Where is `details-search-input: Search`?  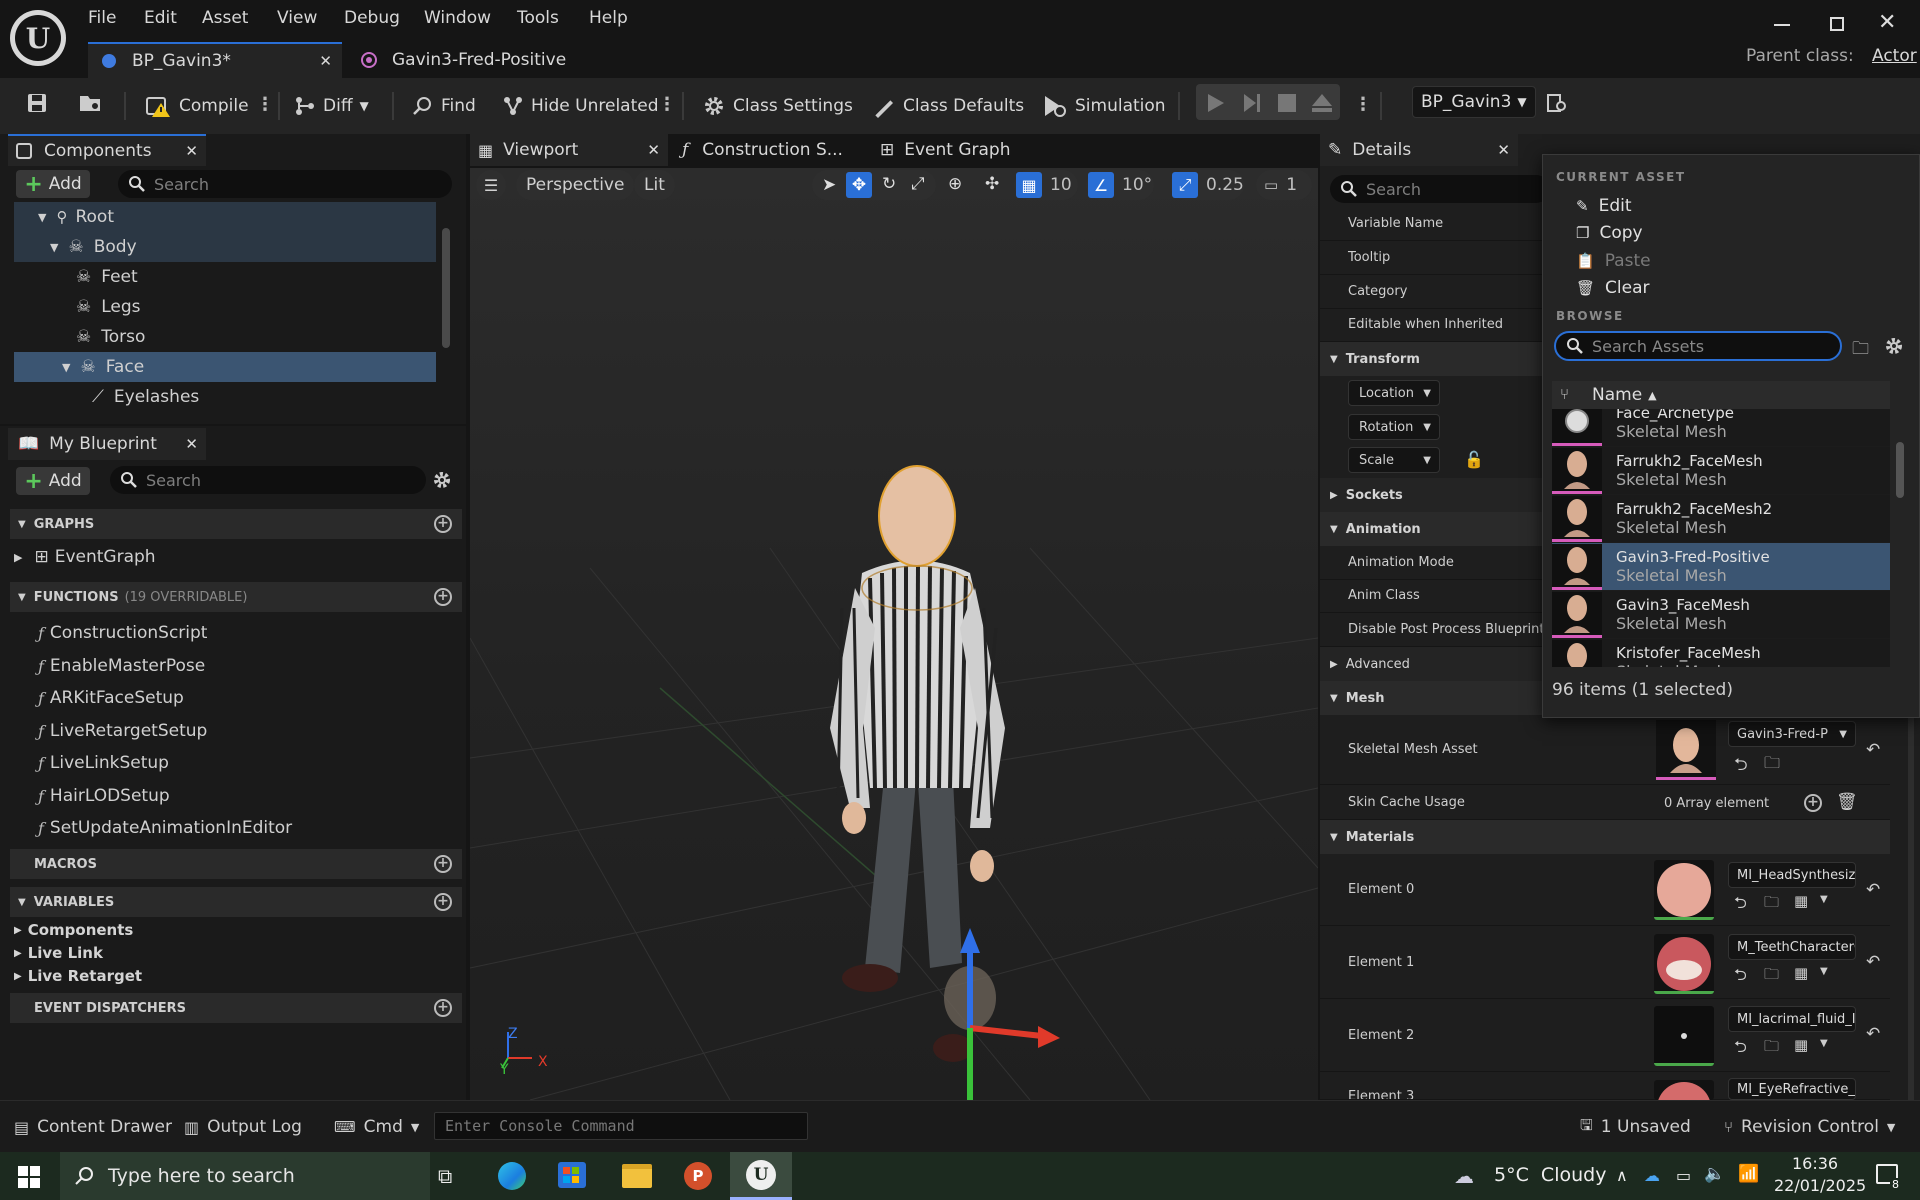 details-search-input: Search is located at coordinates (1440, 189).